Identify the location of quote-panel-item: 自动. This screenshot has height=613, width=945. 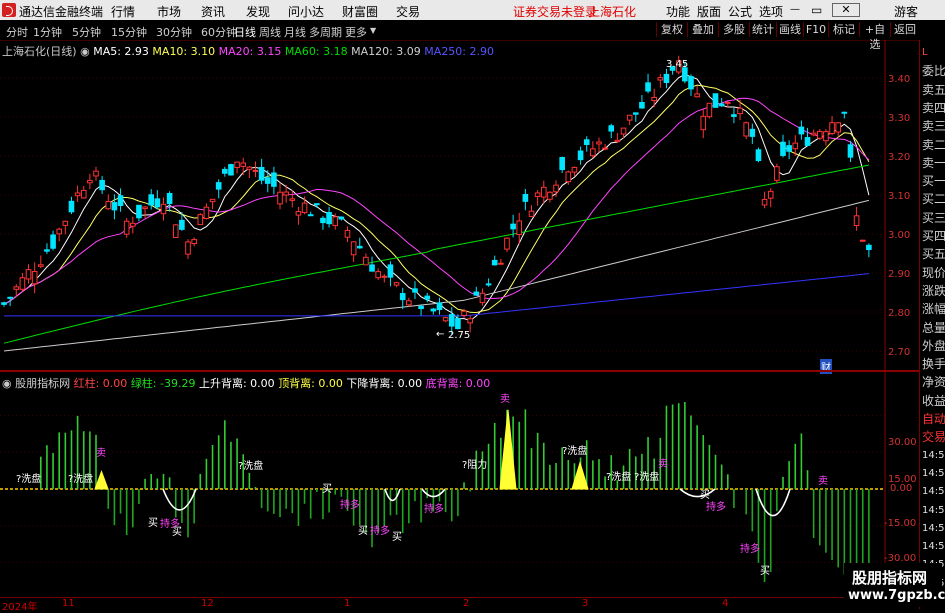
(933, 419).